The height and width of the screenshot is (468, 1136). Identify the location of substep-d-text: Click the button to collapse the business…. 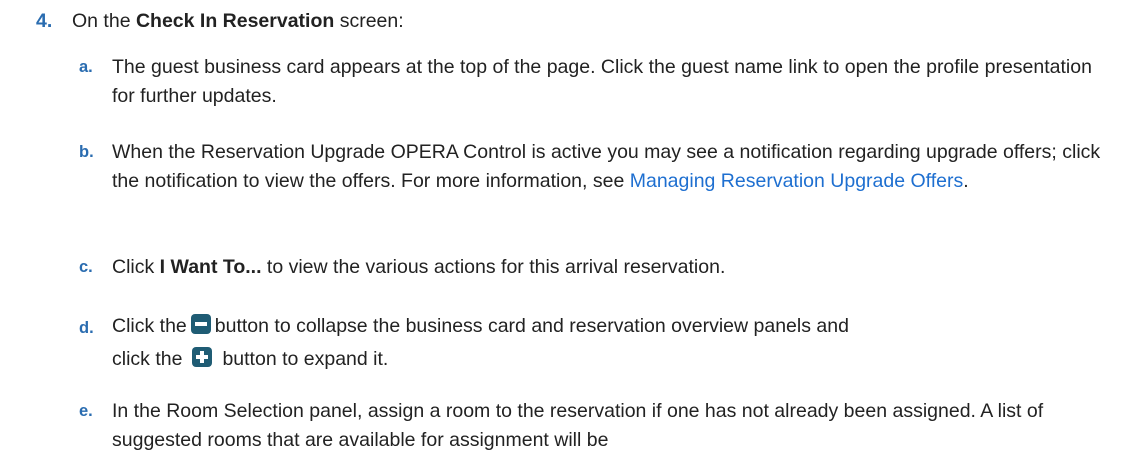
(615, 343).